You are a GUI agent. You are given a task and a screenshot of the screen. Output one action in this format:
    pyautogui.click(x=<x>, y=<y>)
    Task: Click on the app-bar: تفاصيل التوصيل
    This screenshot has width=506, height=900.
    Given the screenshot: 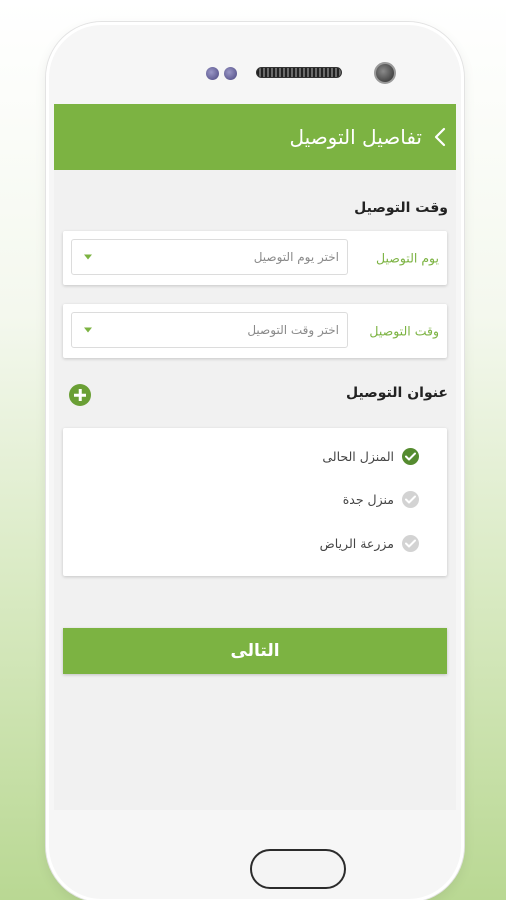 What is the action you would take?
    pyautogui.click(x=255, y=137)
    